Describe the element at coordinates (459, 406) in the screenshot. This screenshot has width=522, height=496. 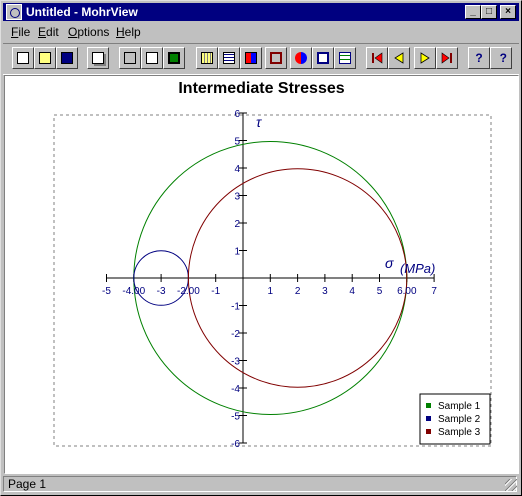
I see `legend-entry: Sample 1` at that location.